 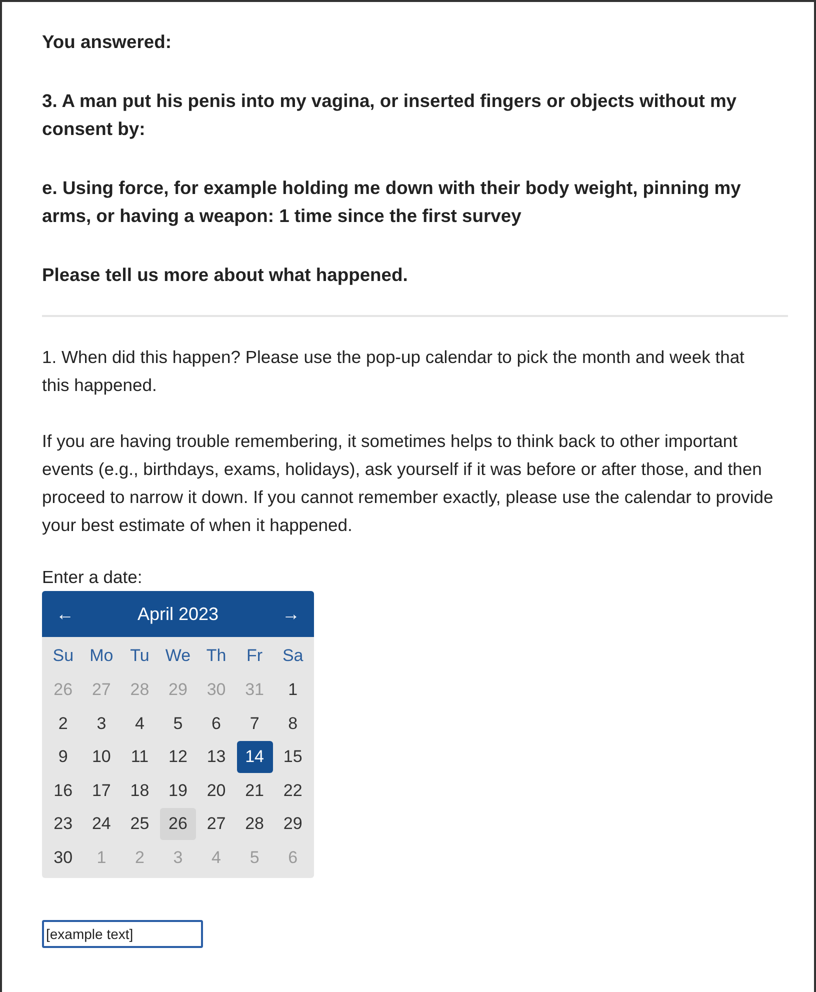 I want to click on calendar-day: 29, so click(x=292, y=824).